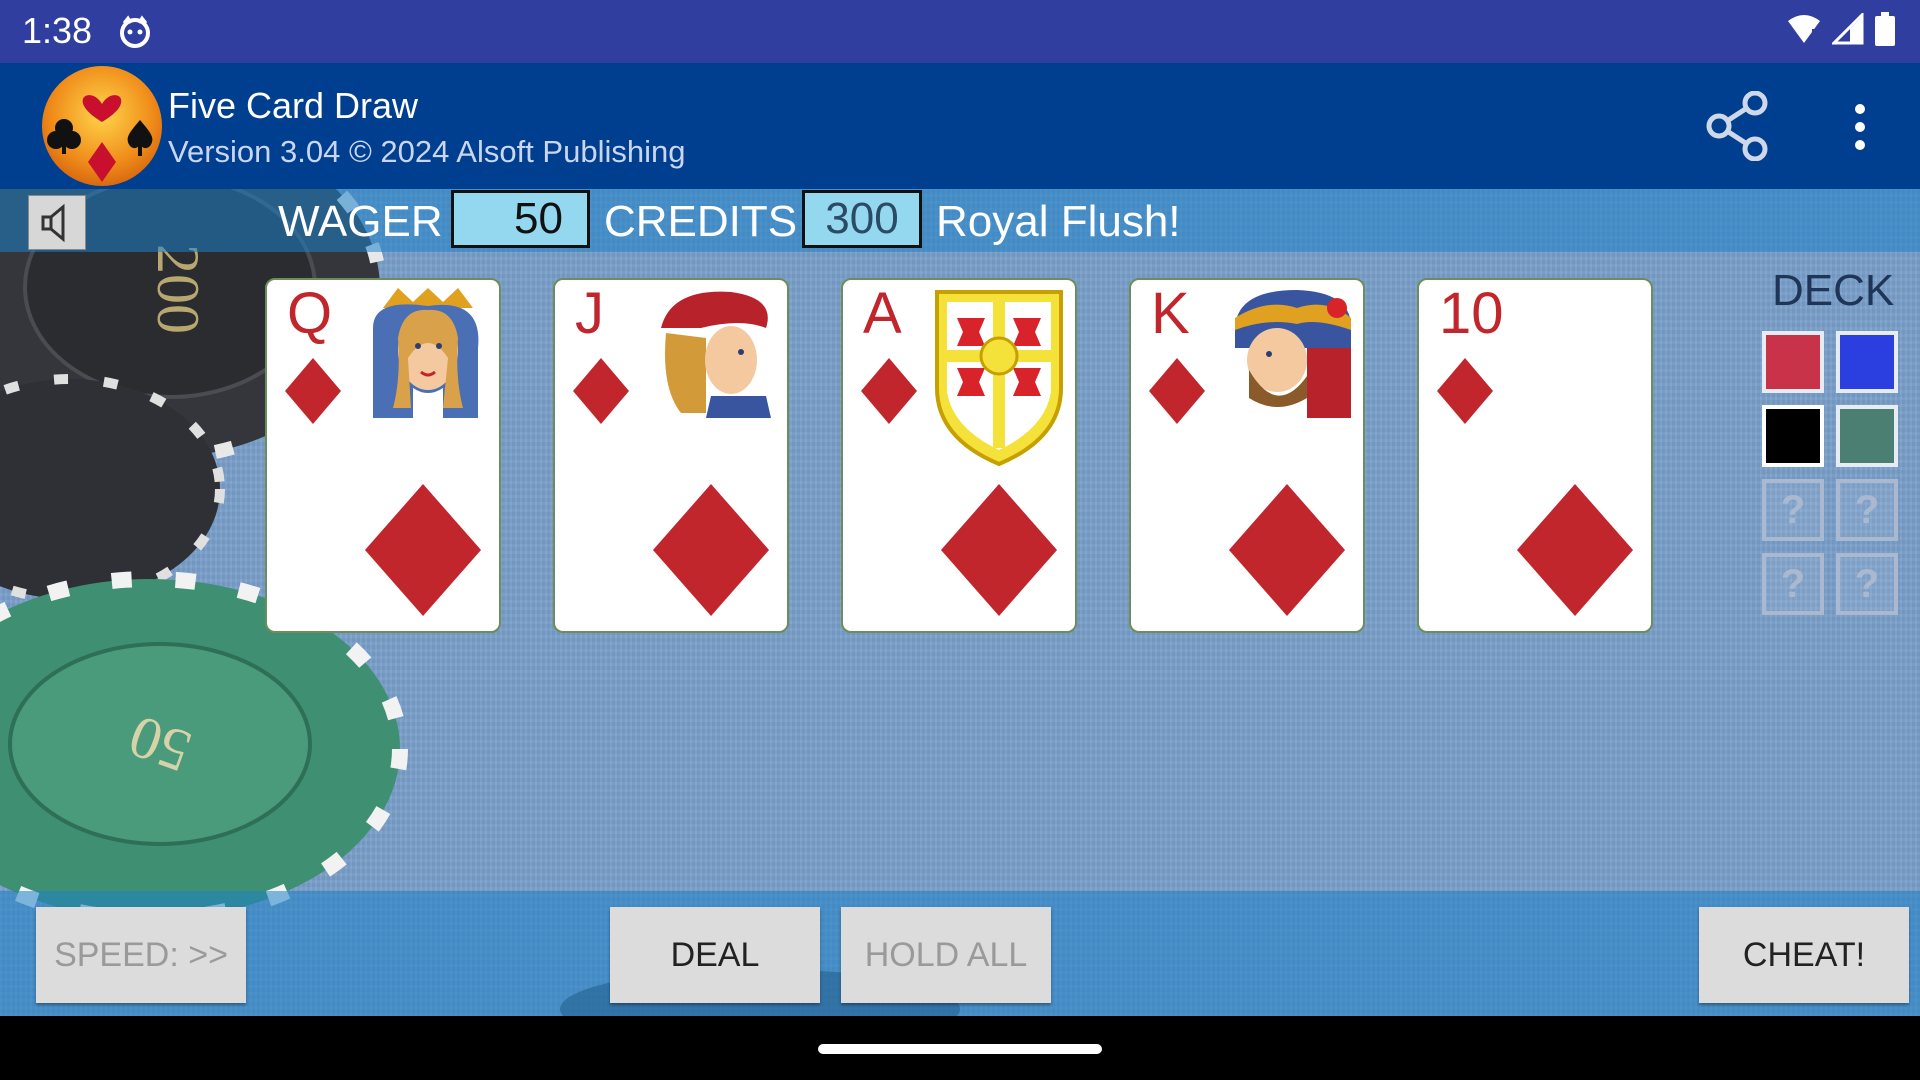 Image resolution: width=1920 pixels, height=1080 pixels. Describe the element at coordinates (178, 289) in the screenshot. I see `chip-200-label: 200` at that location.